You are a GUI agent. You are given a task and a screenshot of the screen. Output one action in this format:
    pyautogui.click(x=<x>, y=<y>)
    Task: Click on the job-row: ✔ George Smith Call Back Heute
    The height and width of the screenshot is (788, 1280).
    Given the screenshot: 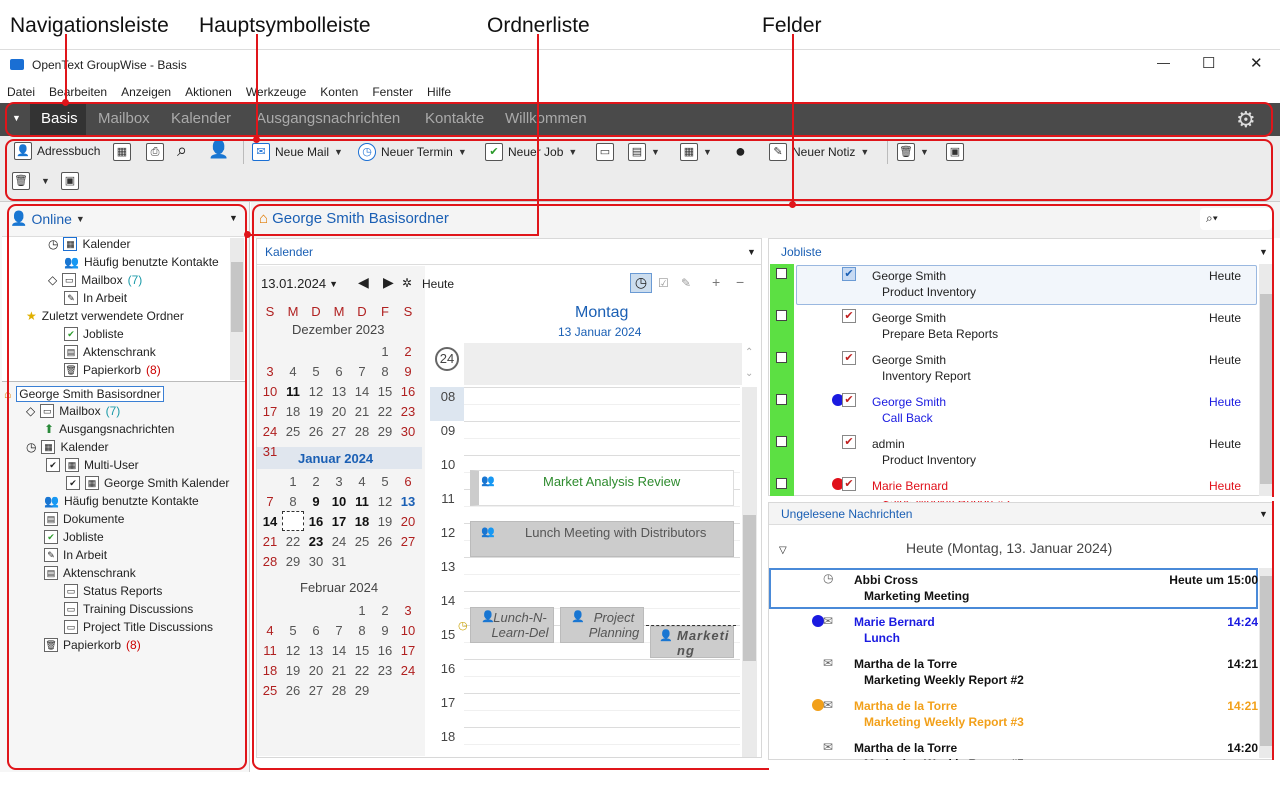 What is the action you would take?
    pyautogui.click(x=1016, y=413)
    